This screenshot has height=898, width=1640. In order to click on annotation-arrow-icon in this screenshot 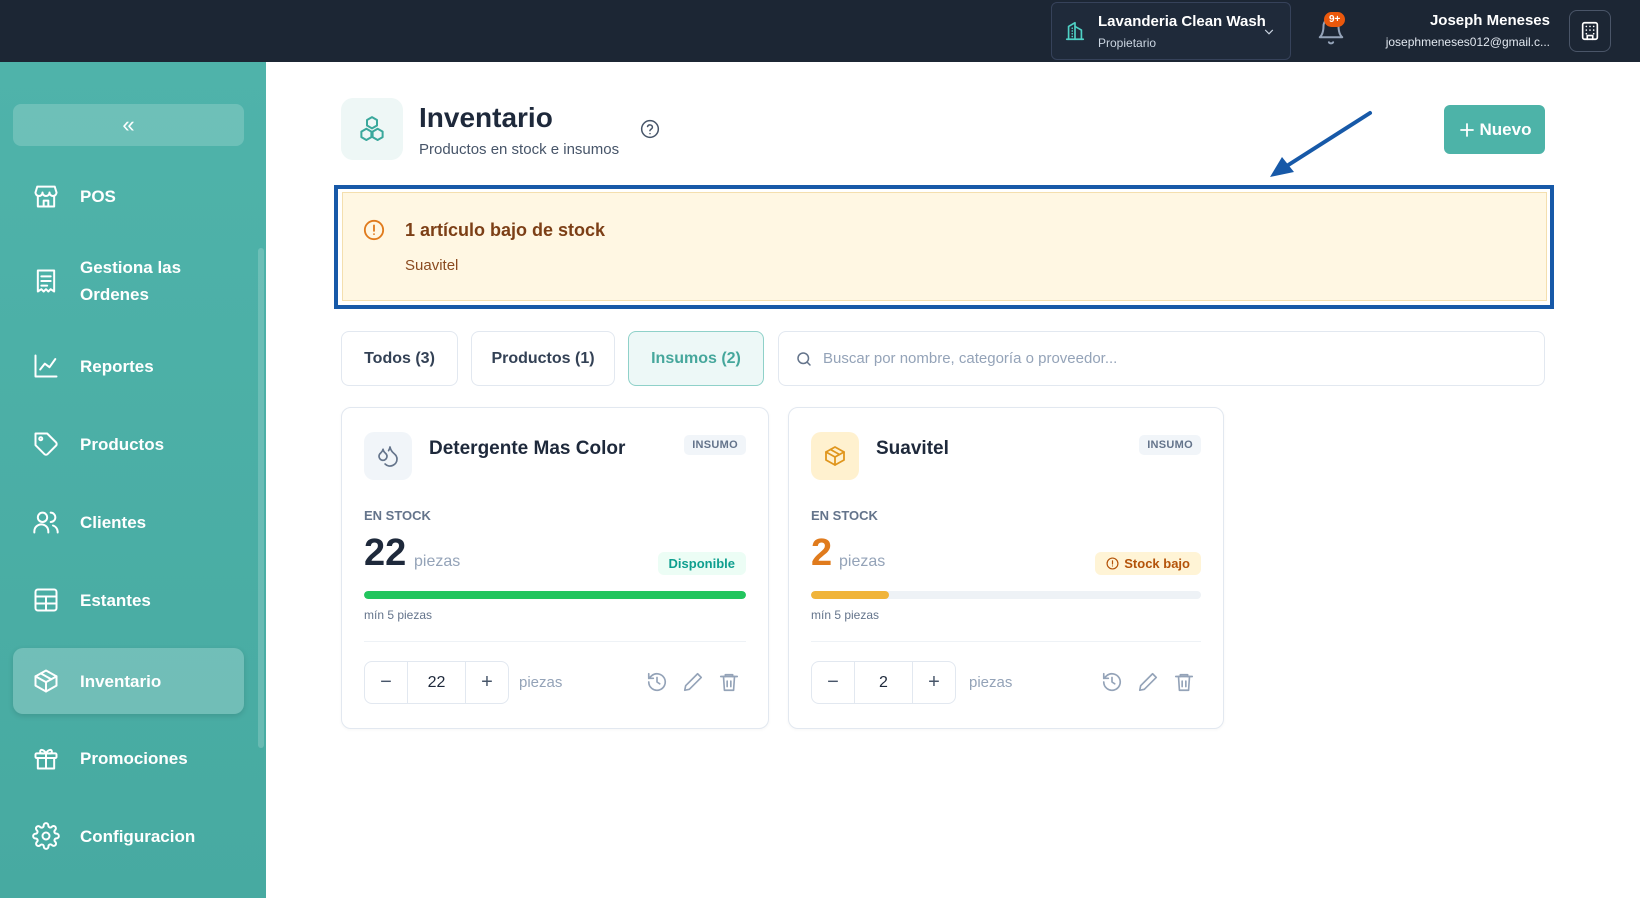, I will do `click(1321, 144)`.